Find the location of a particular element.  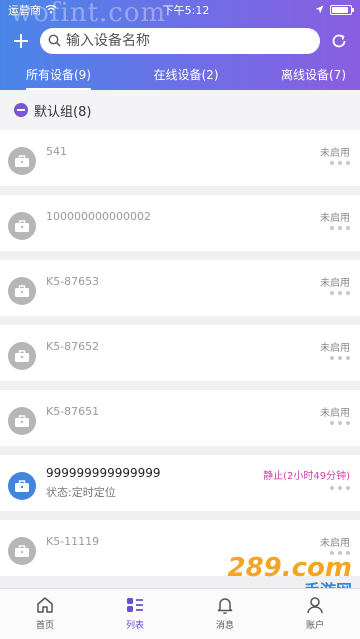

list-item: K5-11119 未启用 is located at coordinates (180, 548).